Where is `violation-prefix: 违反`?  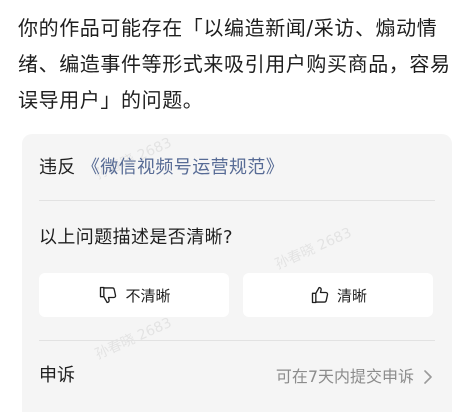 violation-prefix: 违反 is located at coordinates (57, 167).